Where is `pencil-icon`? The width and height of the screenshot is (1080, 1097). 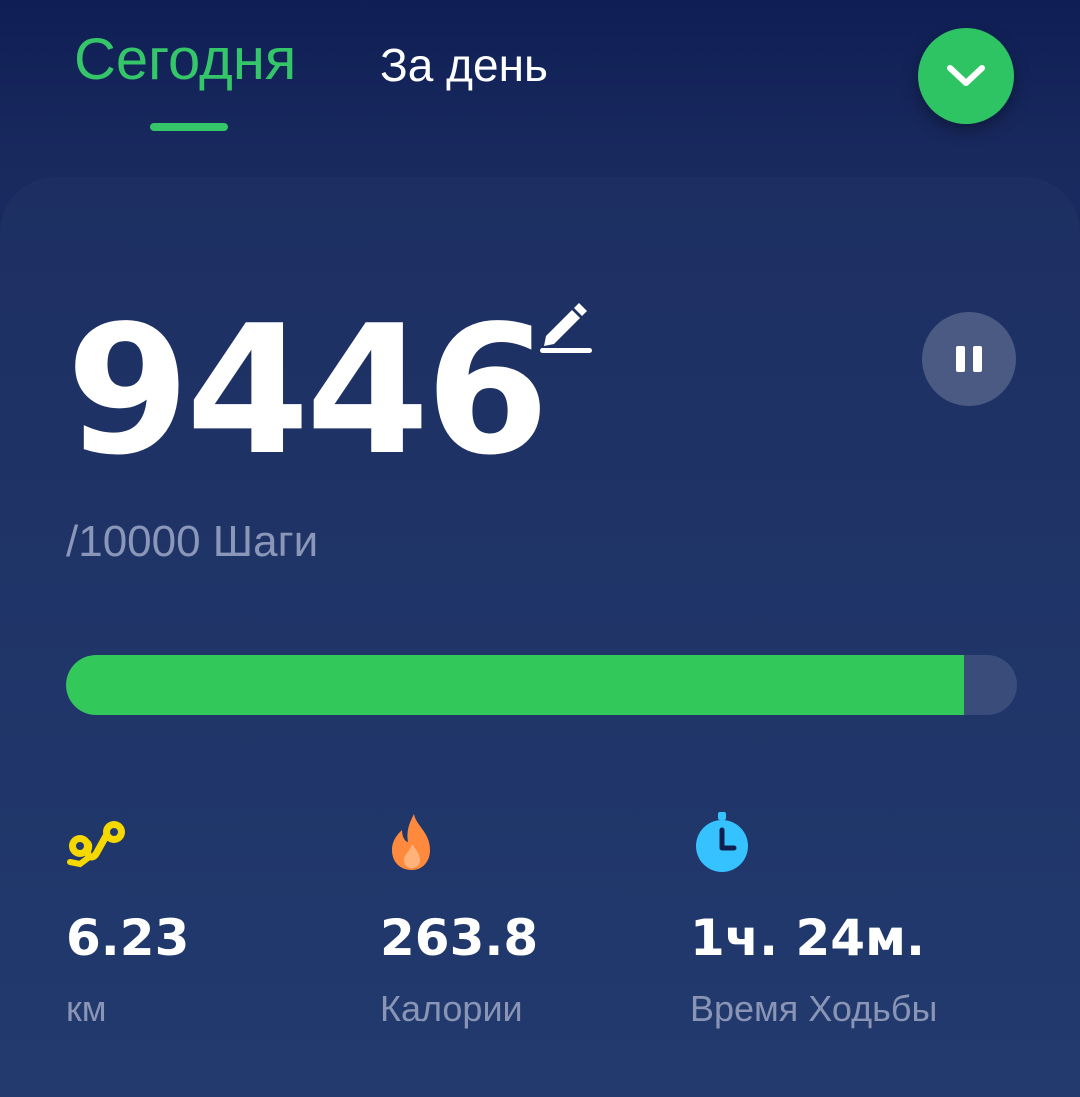 pencil-icon is located at coordinates (566, 328).